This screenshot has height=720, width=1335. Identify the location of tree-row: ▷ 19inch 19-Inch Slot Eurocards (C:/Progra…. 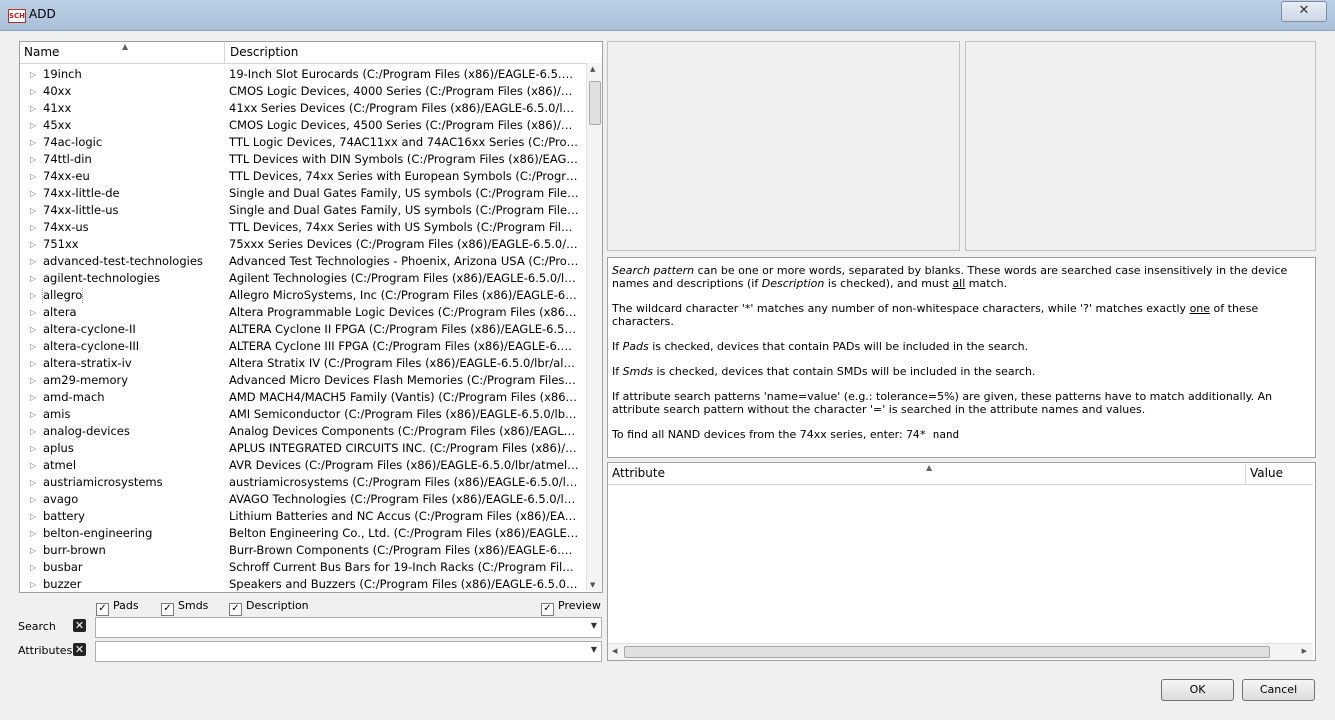
(303, 74).